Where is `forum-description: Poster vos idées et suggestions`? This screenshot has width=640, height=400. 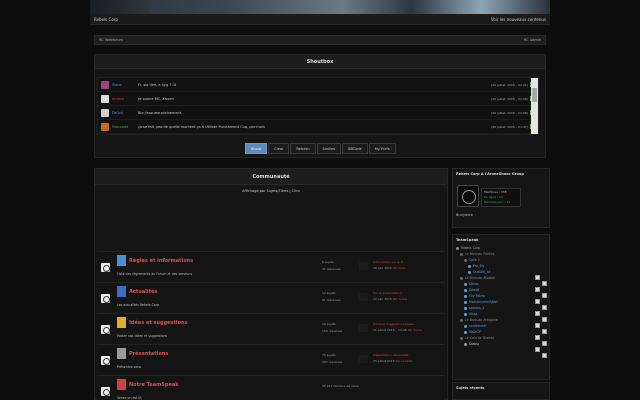
forum-description: Poster vos idées et suggestions is located at coordinates (142, 336).